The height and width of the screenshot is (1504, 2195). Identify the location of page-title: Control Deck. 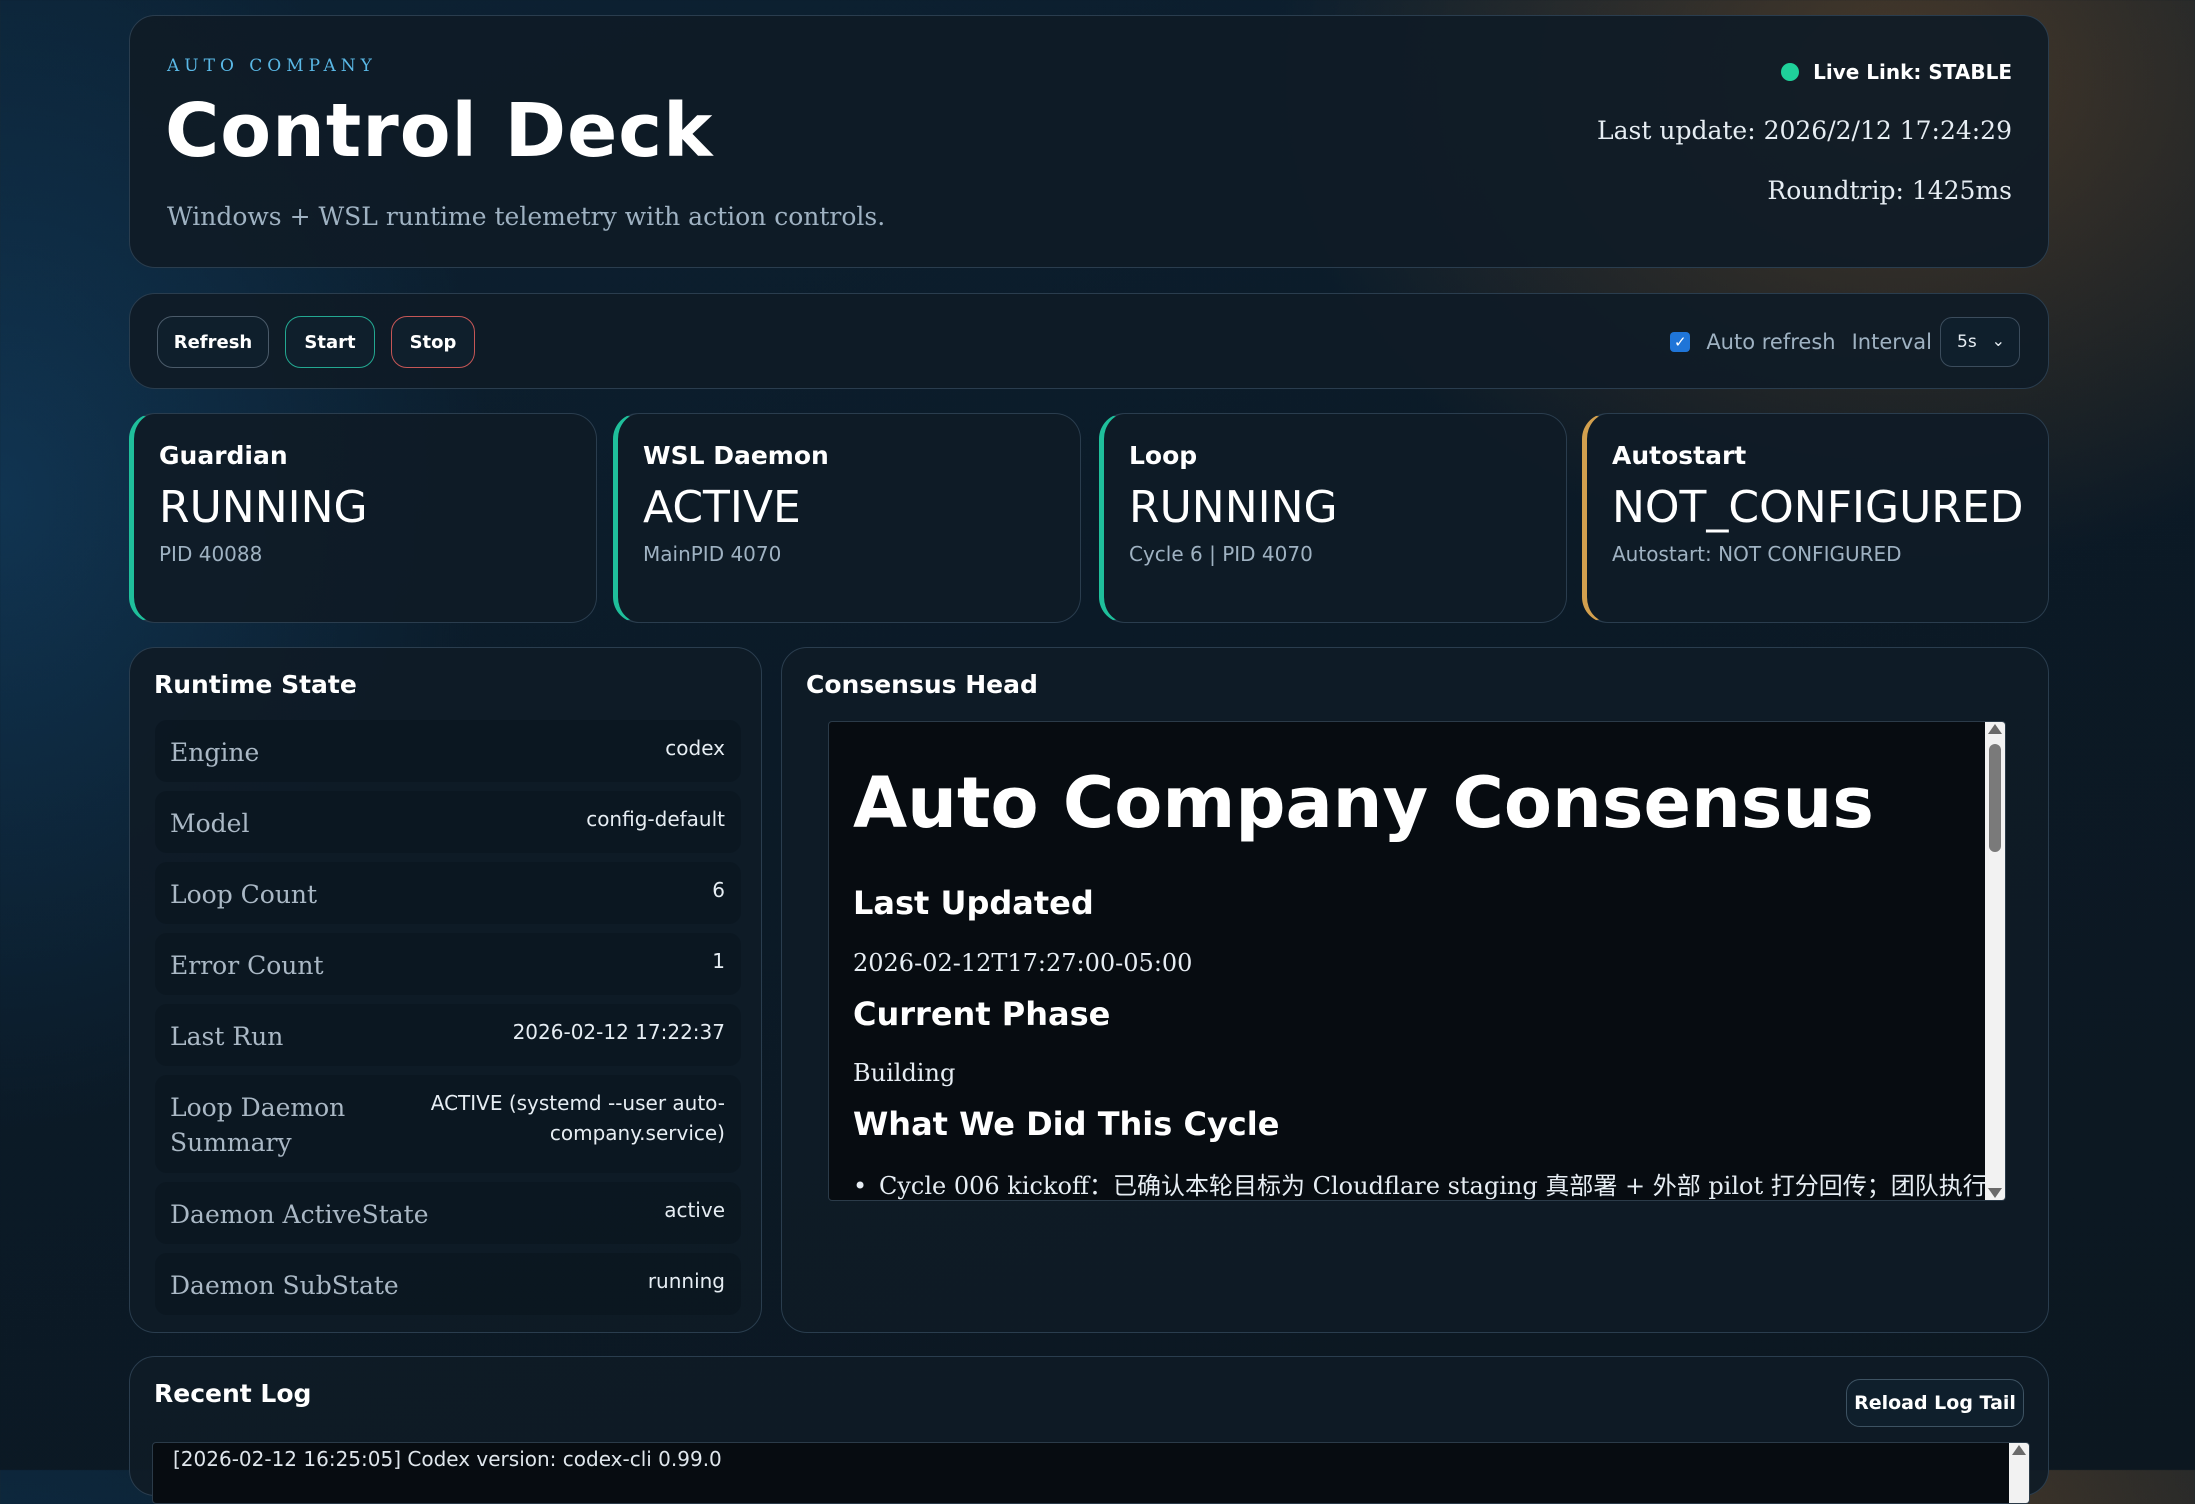
(439, 131).